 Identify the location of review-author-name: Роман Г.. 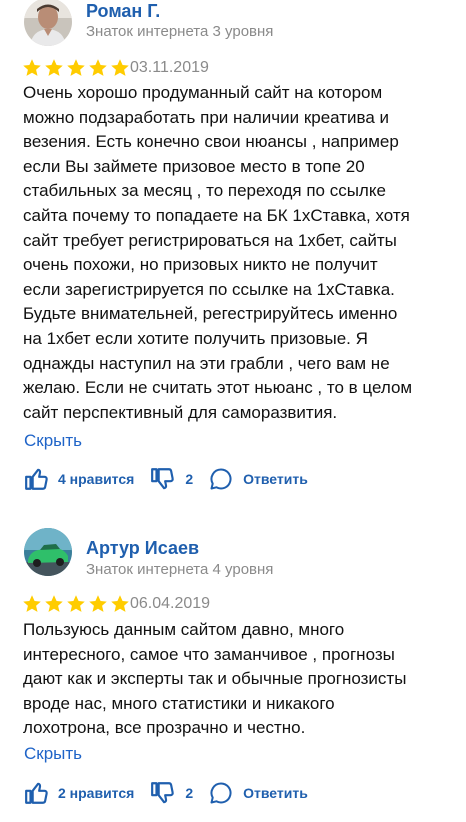
(123, 11).